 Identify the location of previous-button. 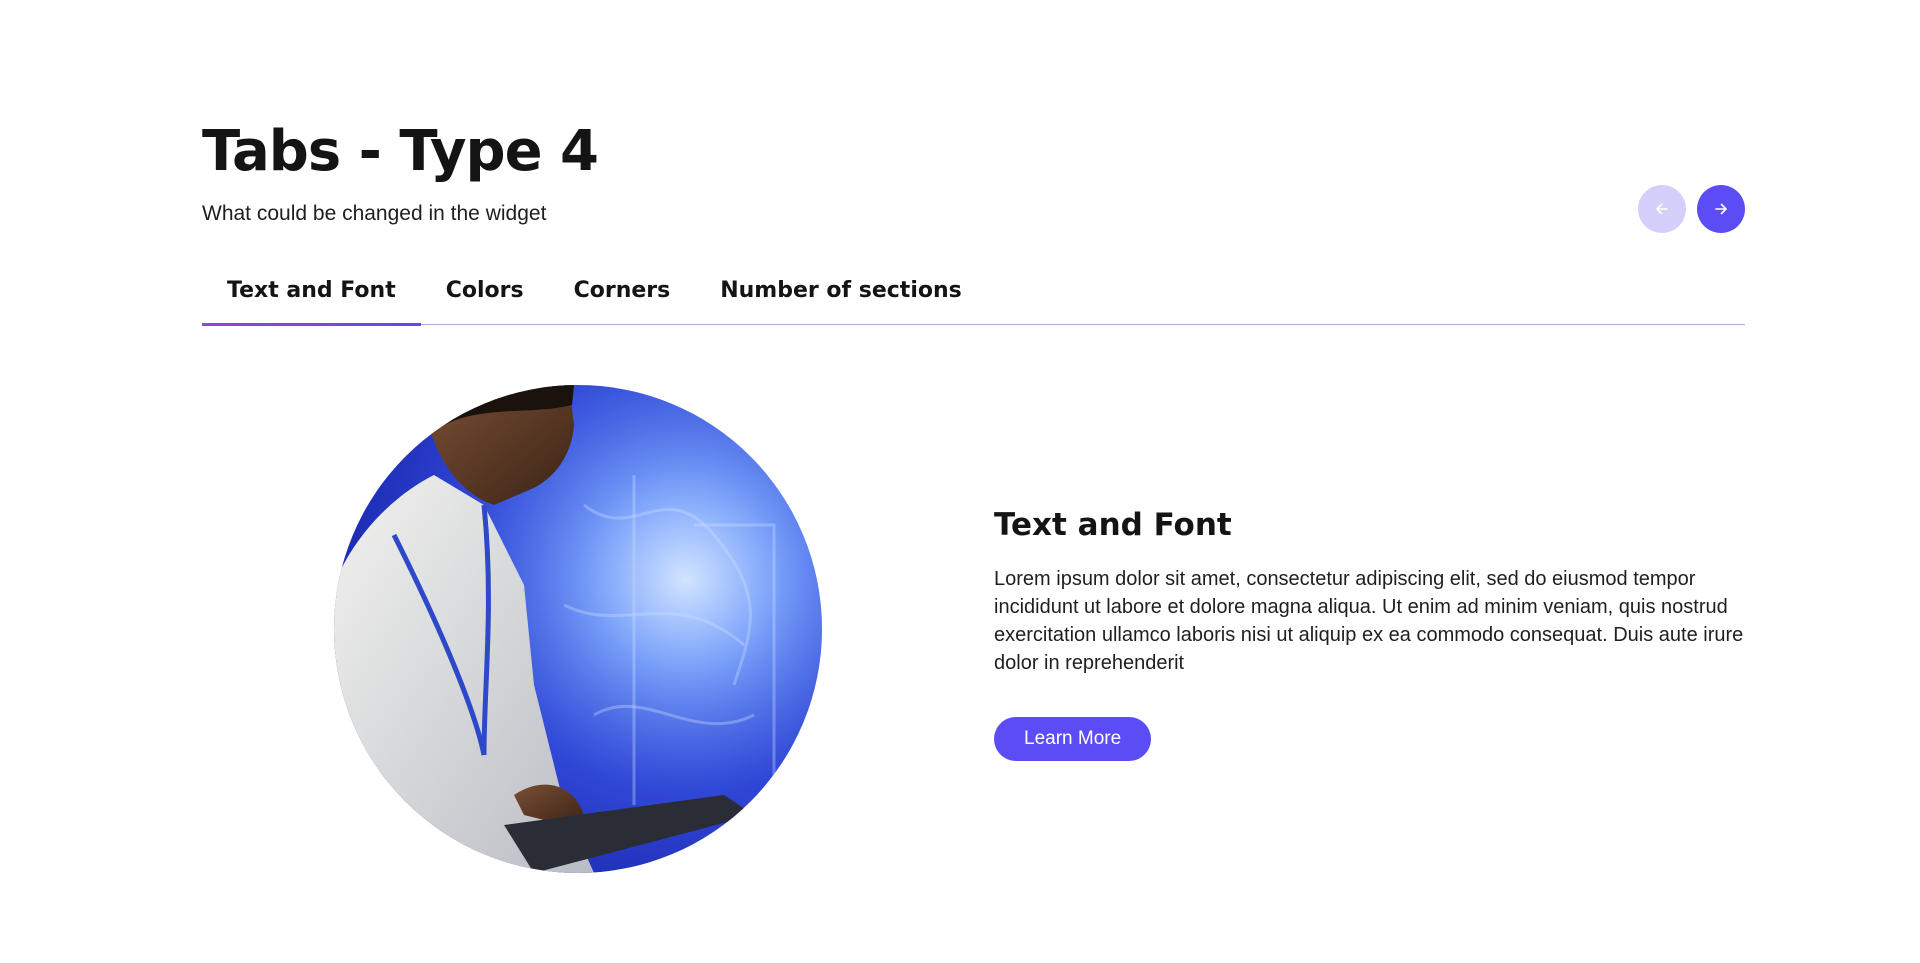
(1662, 209).